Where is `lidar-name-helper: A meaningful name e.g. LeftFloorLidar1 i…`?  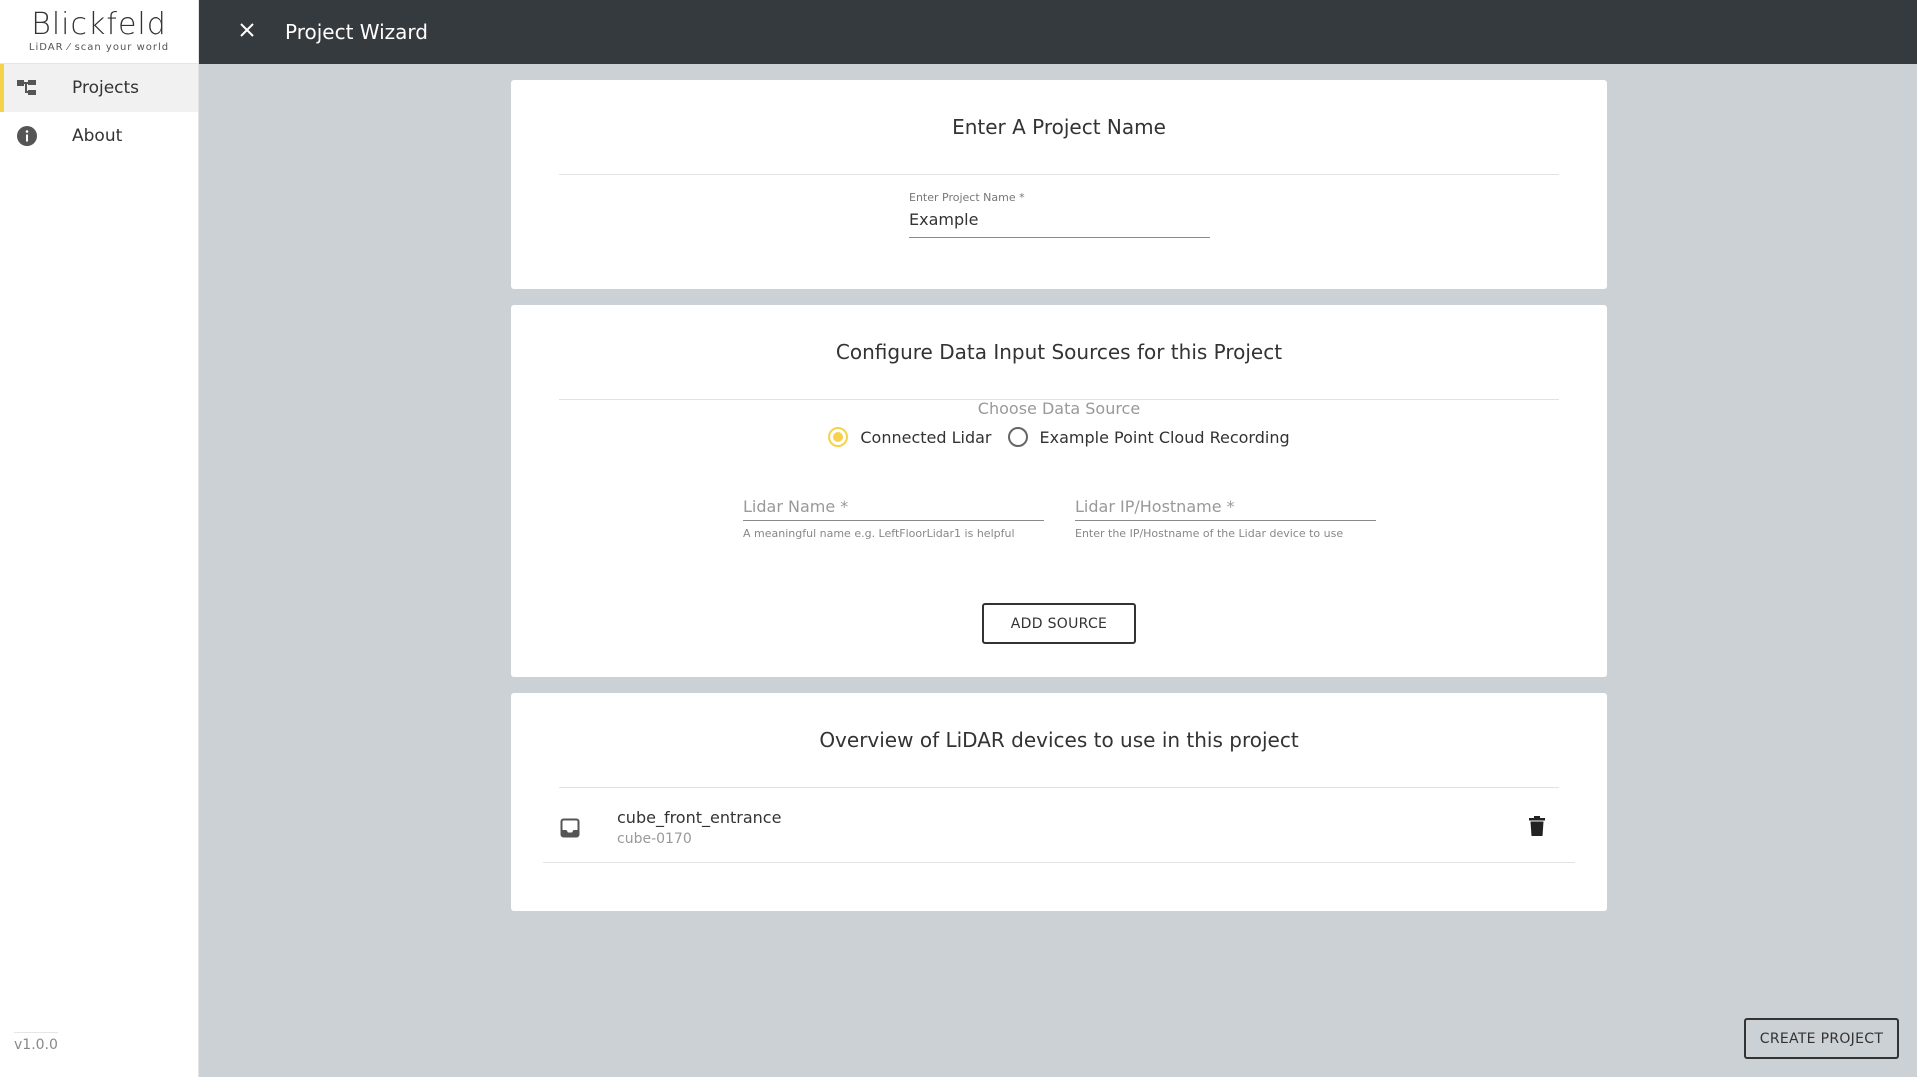 lidar-name-helper: A meaningful name e.g. LeftFloorLidar1 i… is located at coordinates (879, 533).